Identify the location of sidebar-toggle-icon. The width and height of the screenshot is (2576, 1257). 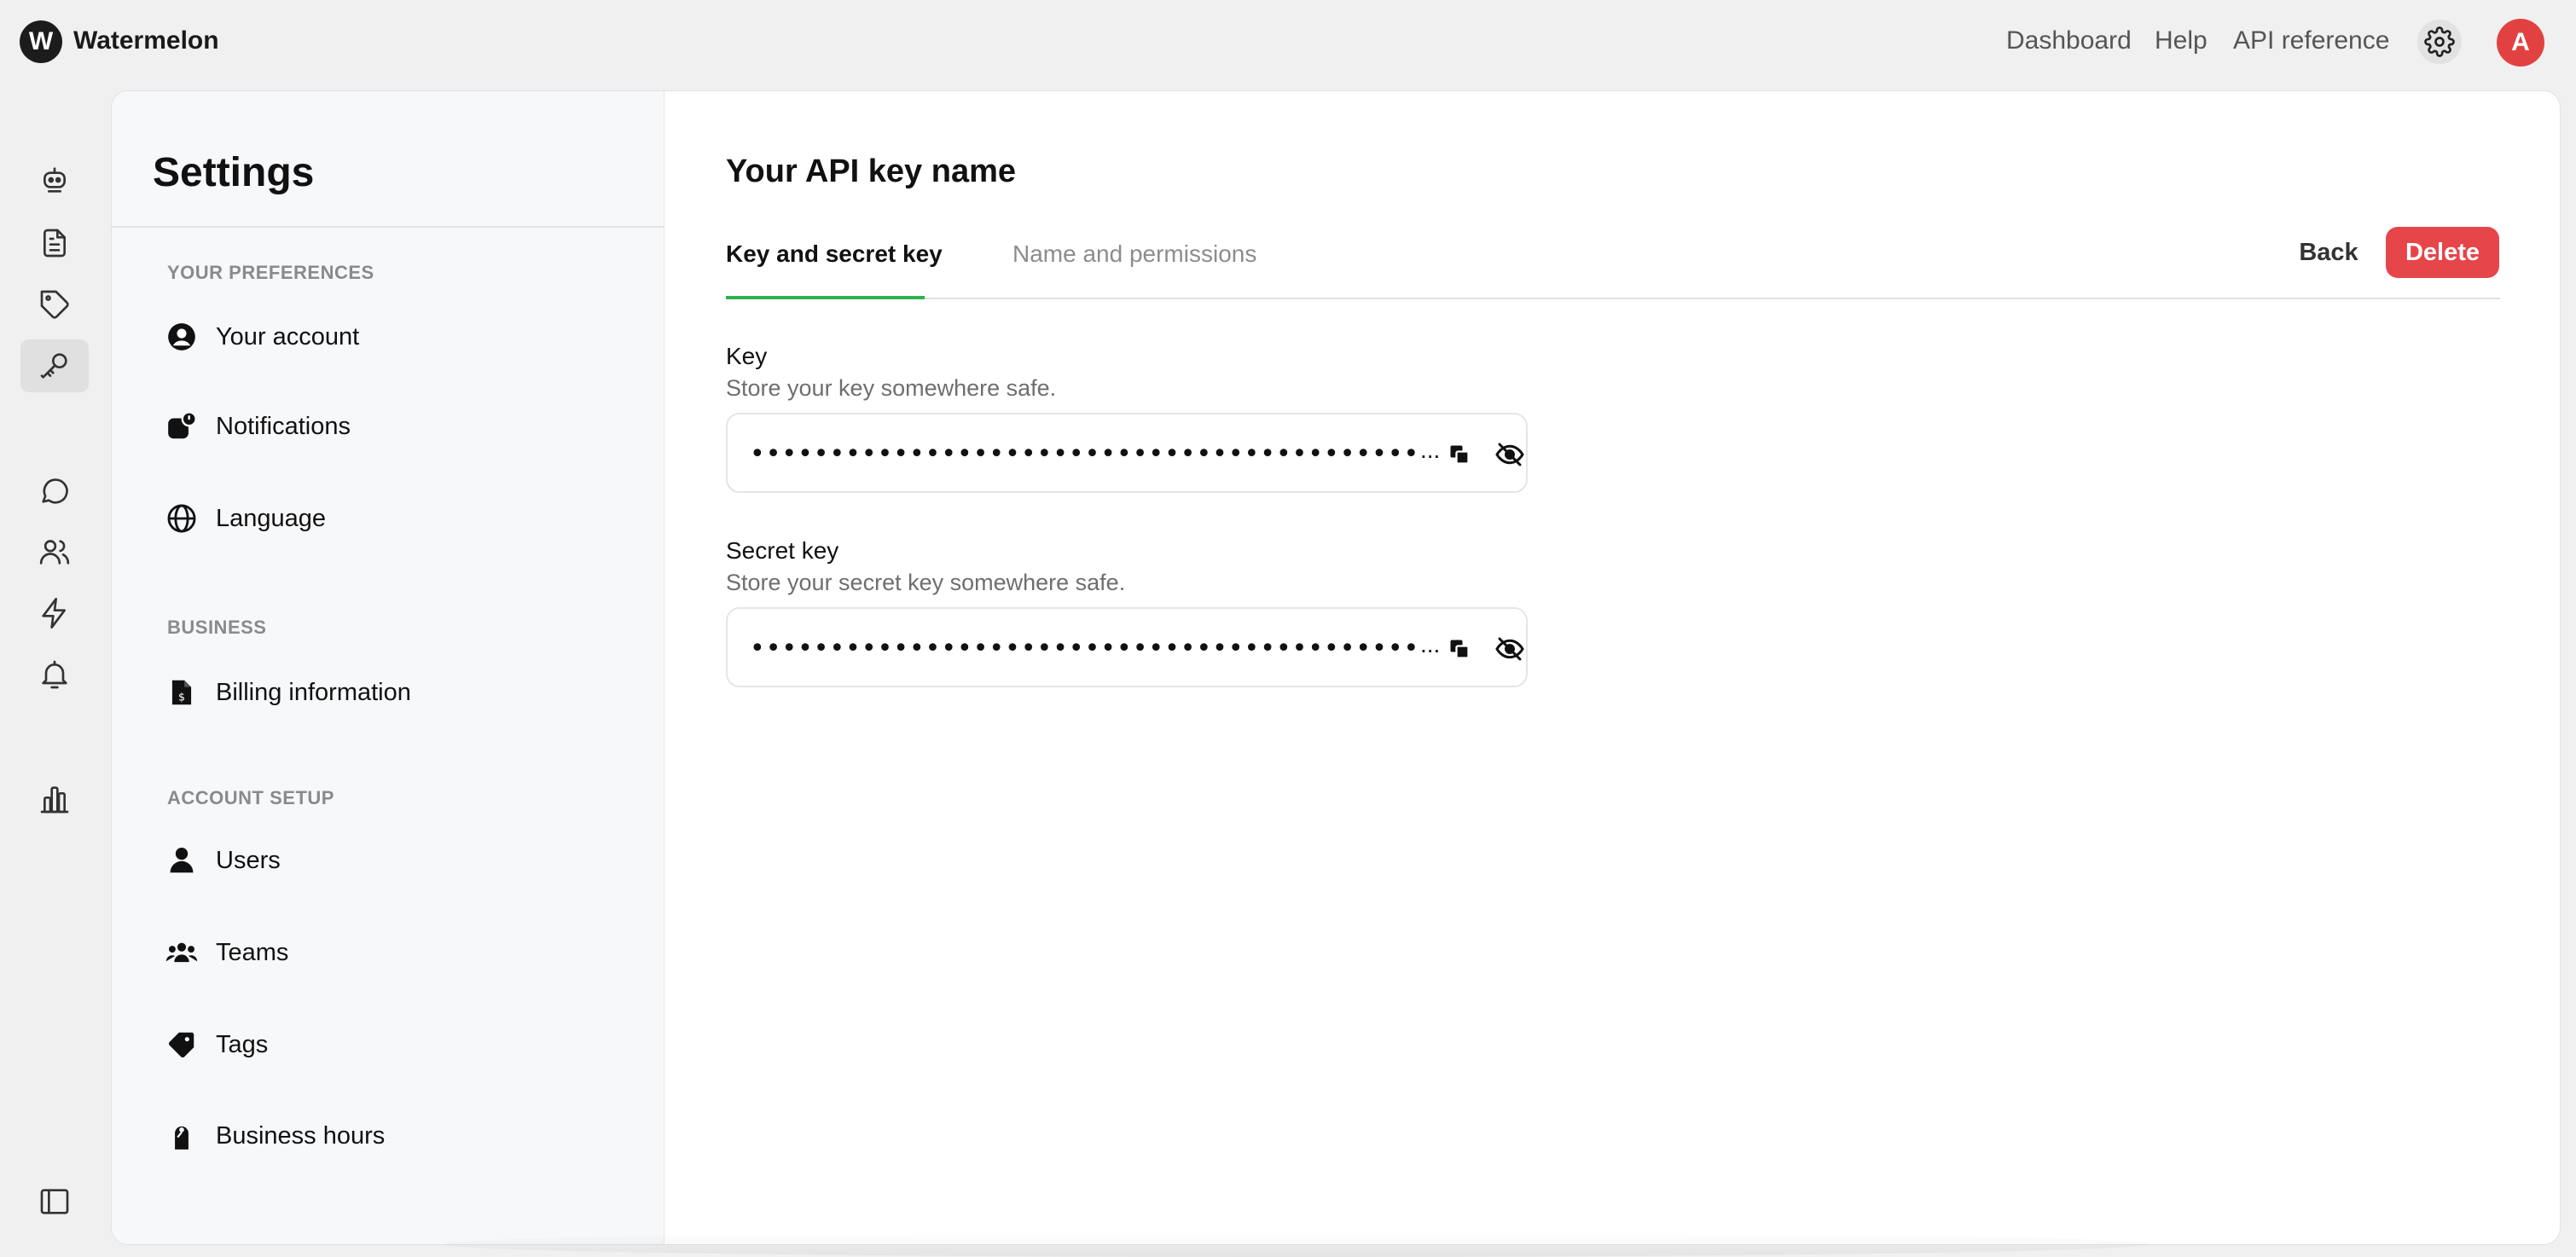
(54, 1201).